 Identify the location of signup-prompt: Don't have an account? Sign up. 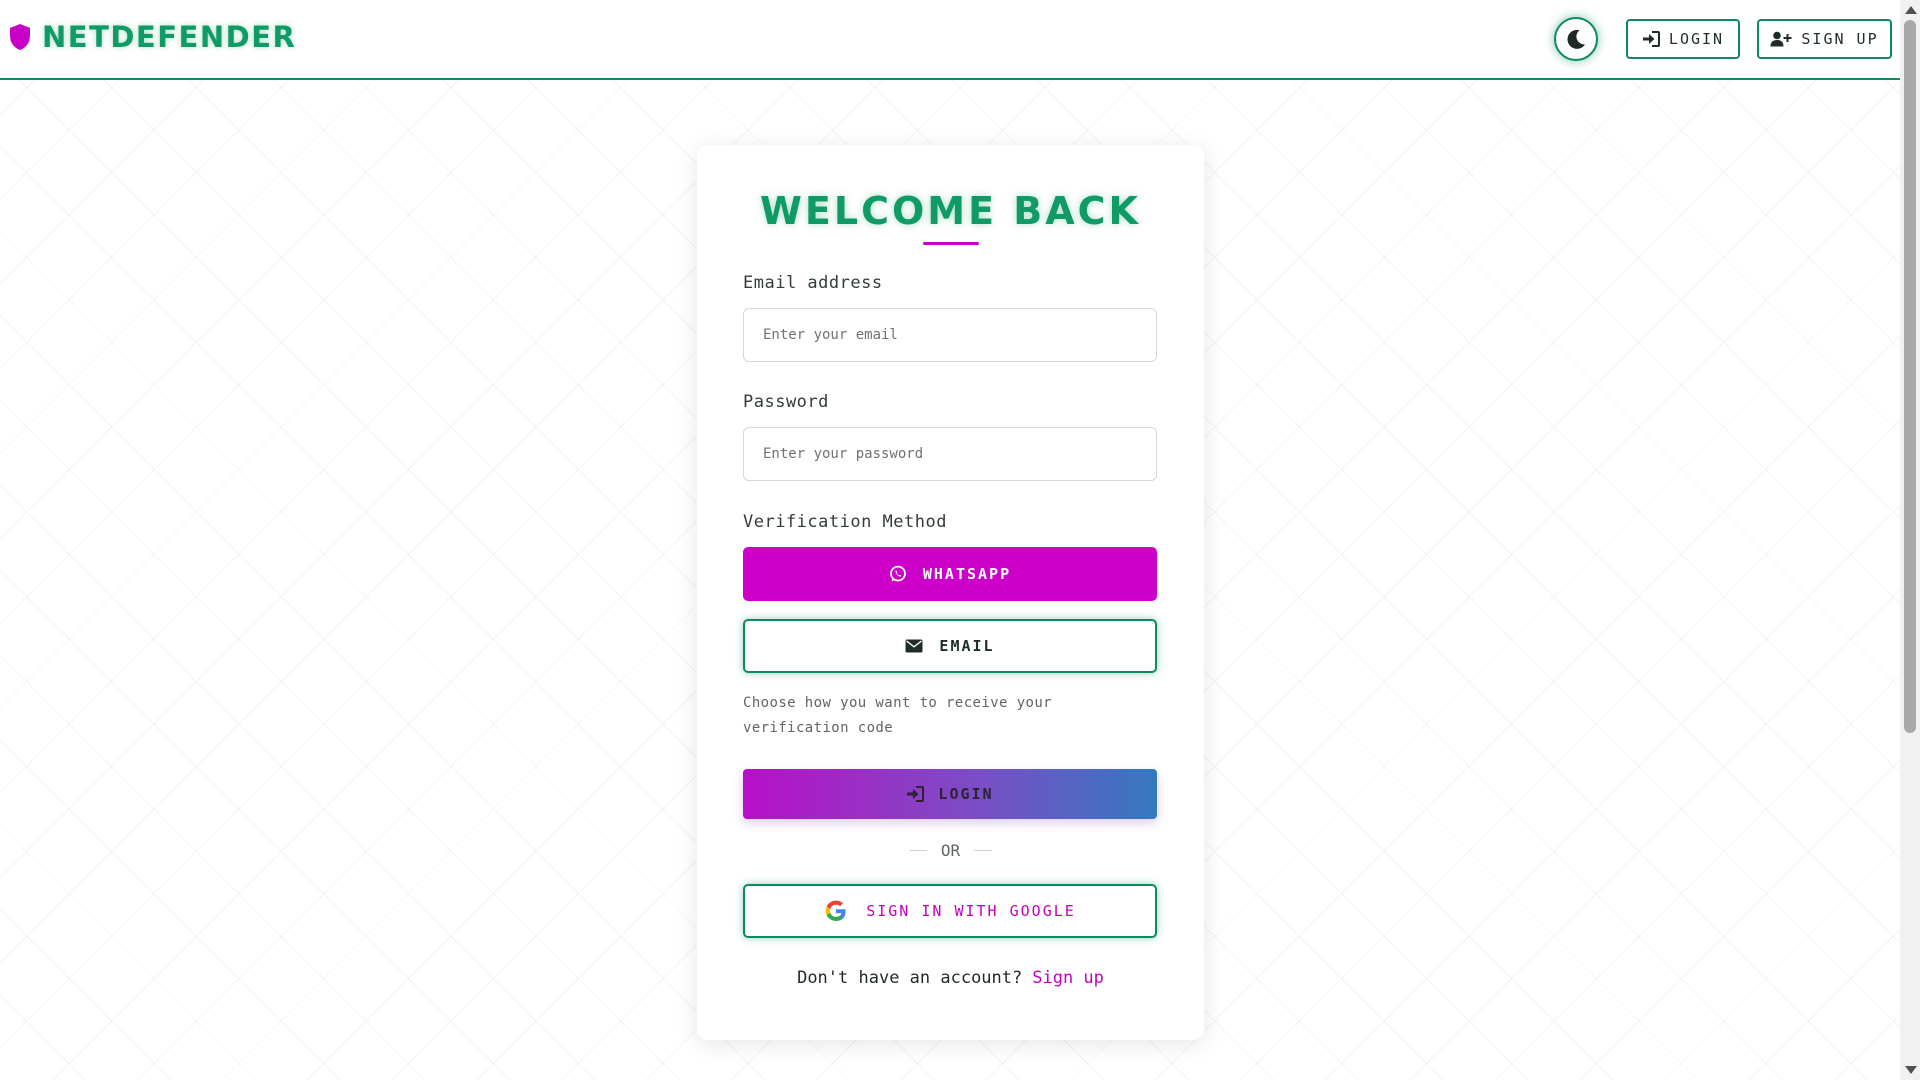
(950, 978).